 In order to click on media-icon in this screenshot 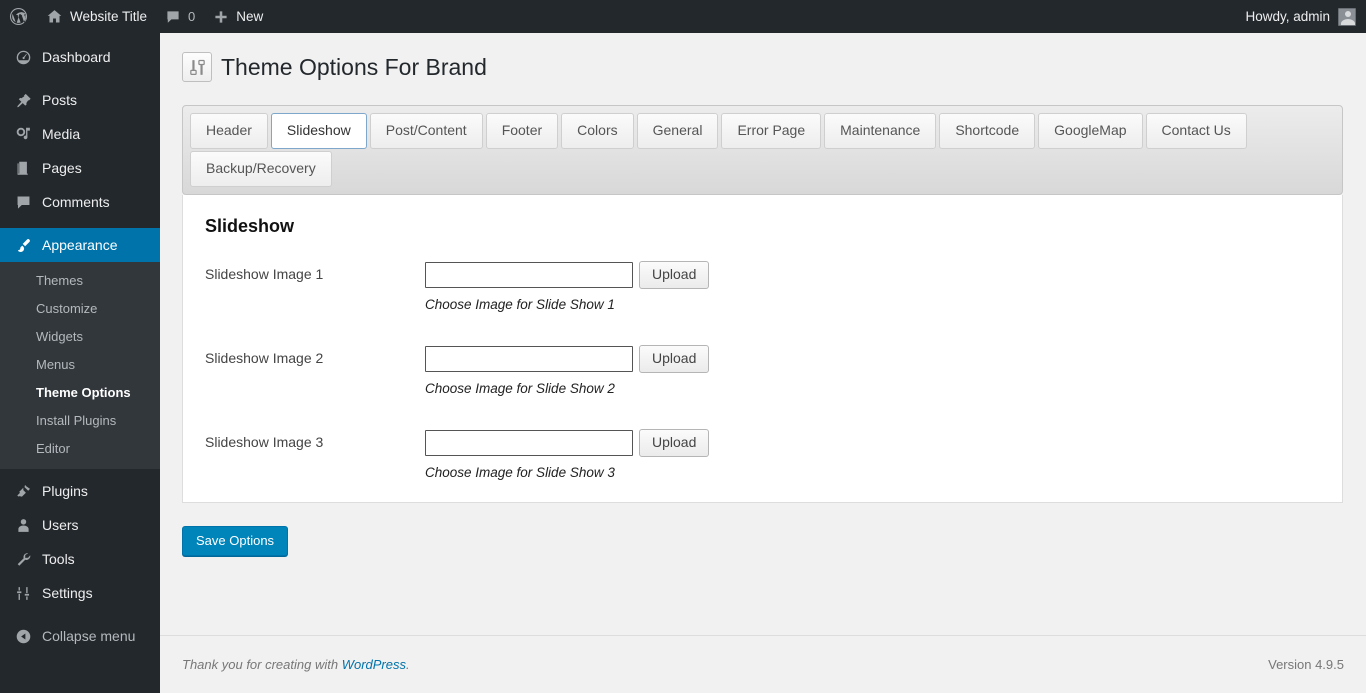, I will do `click(23, 134)`.